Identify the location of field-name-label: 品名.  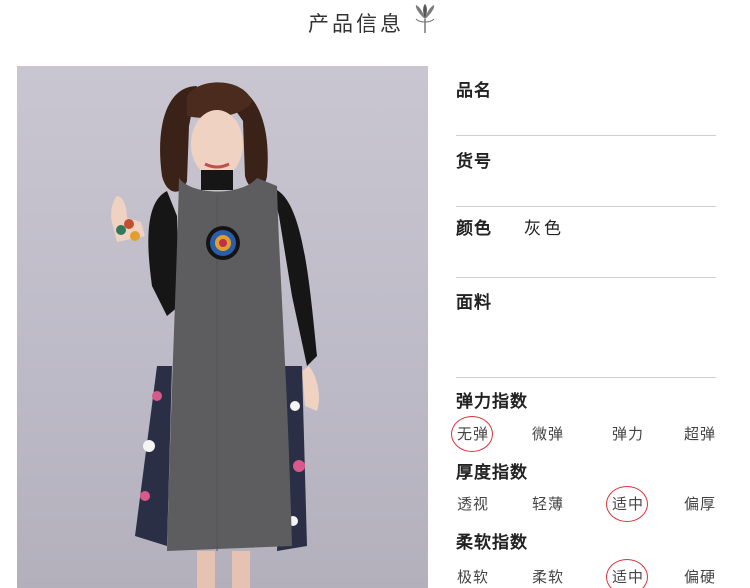
(474, 91).